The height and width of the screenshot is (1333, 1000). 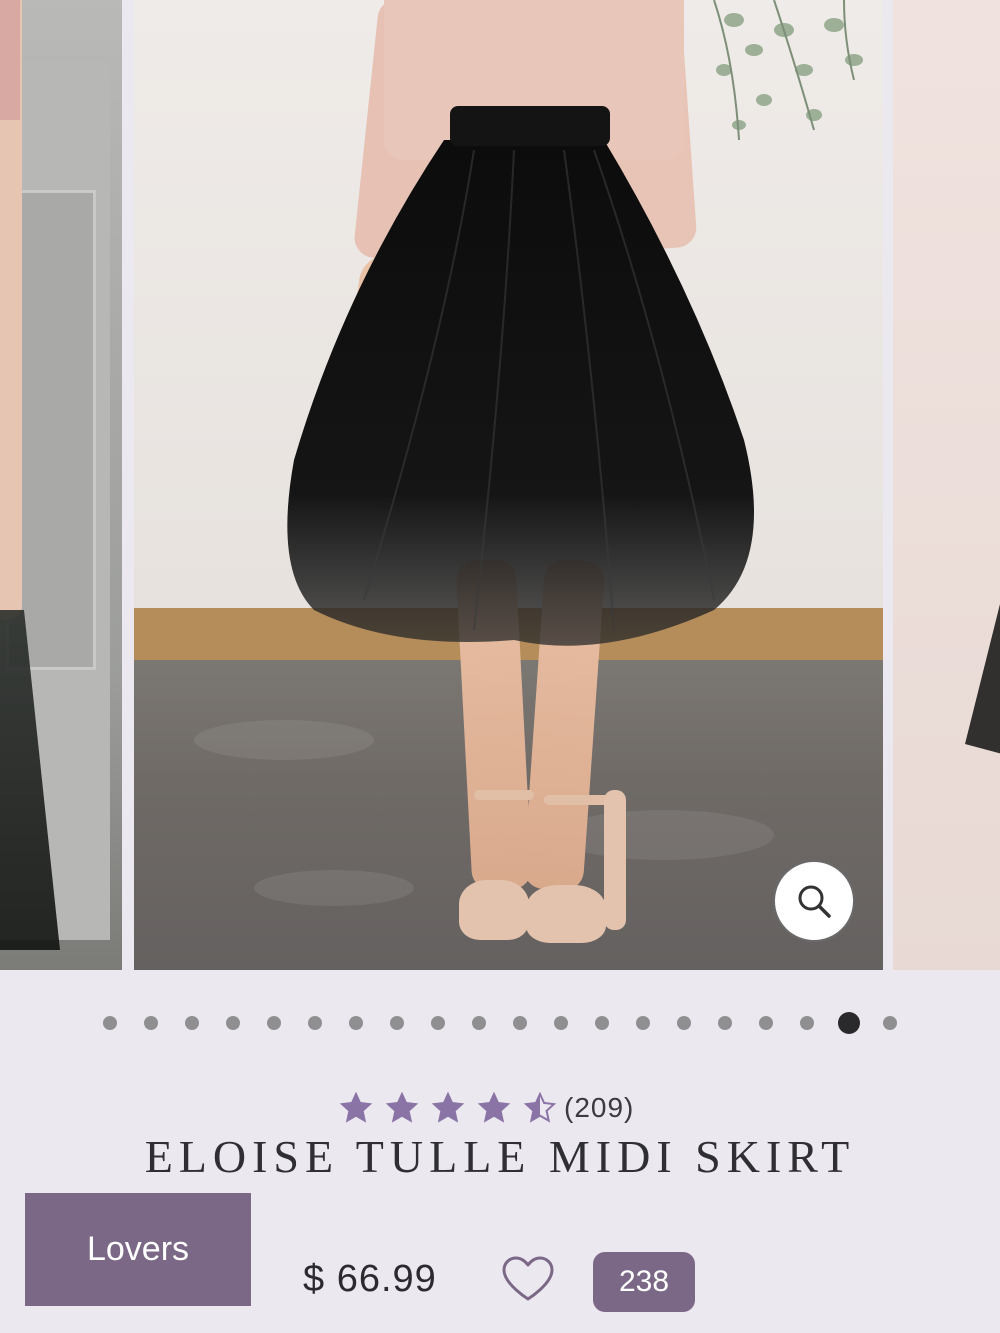 I want to click on carousel-slide-next, so click(x=946, y=485).